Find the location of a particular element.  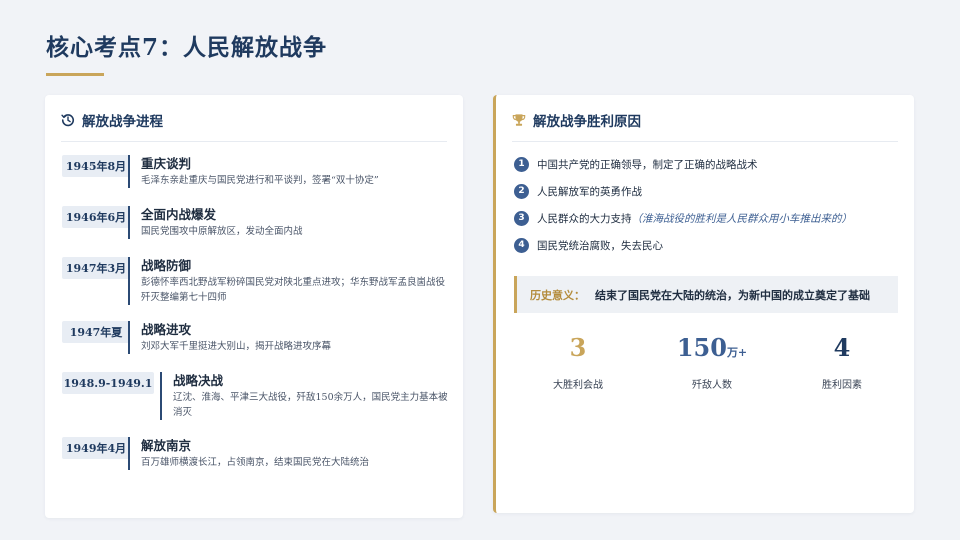

stat-enemies: 150万+ 歼敌人数 is located at coordinates (712, 362).